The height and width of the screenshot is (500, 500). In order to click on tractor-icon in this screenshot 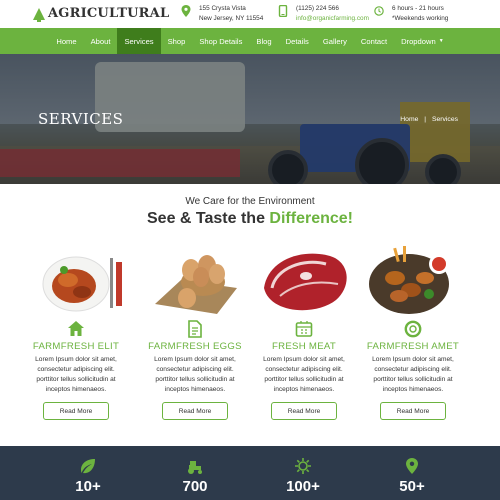, I will do `click(195, 467)`.